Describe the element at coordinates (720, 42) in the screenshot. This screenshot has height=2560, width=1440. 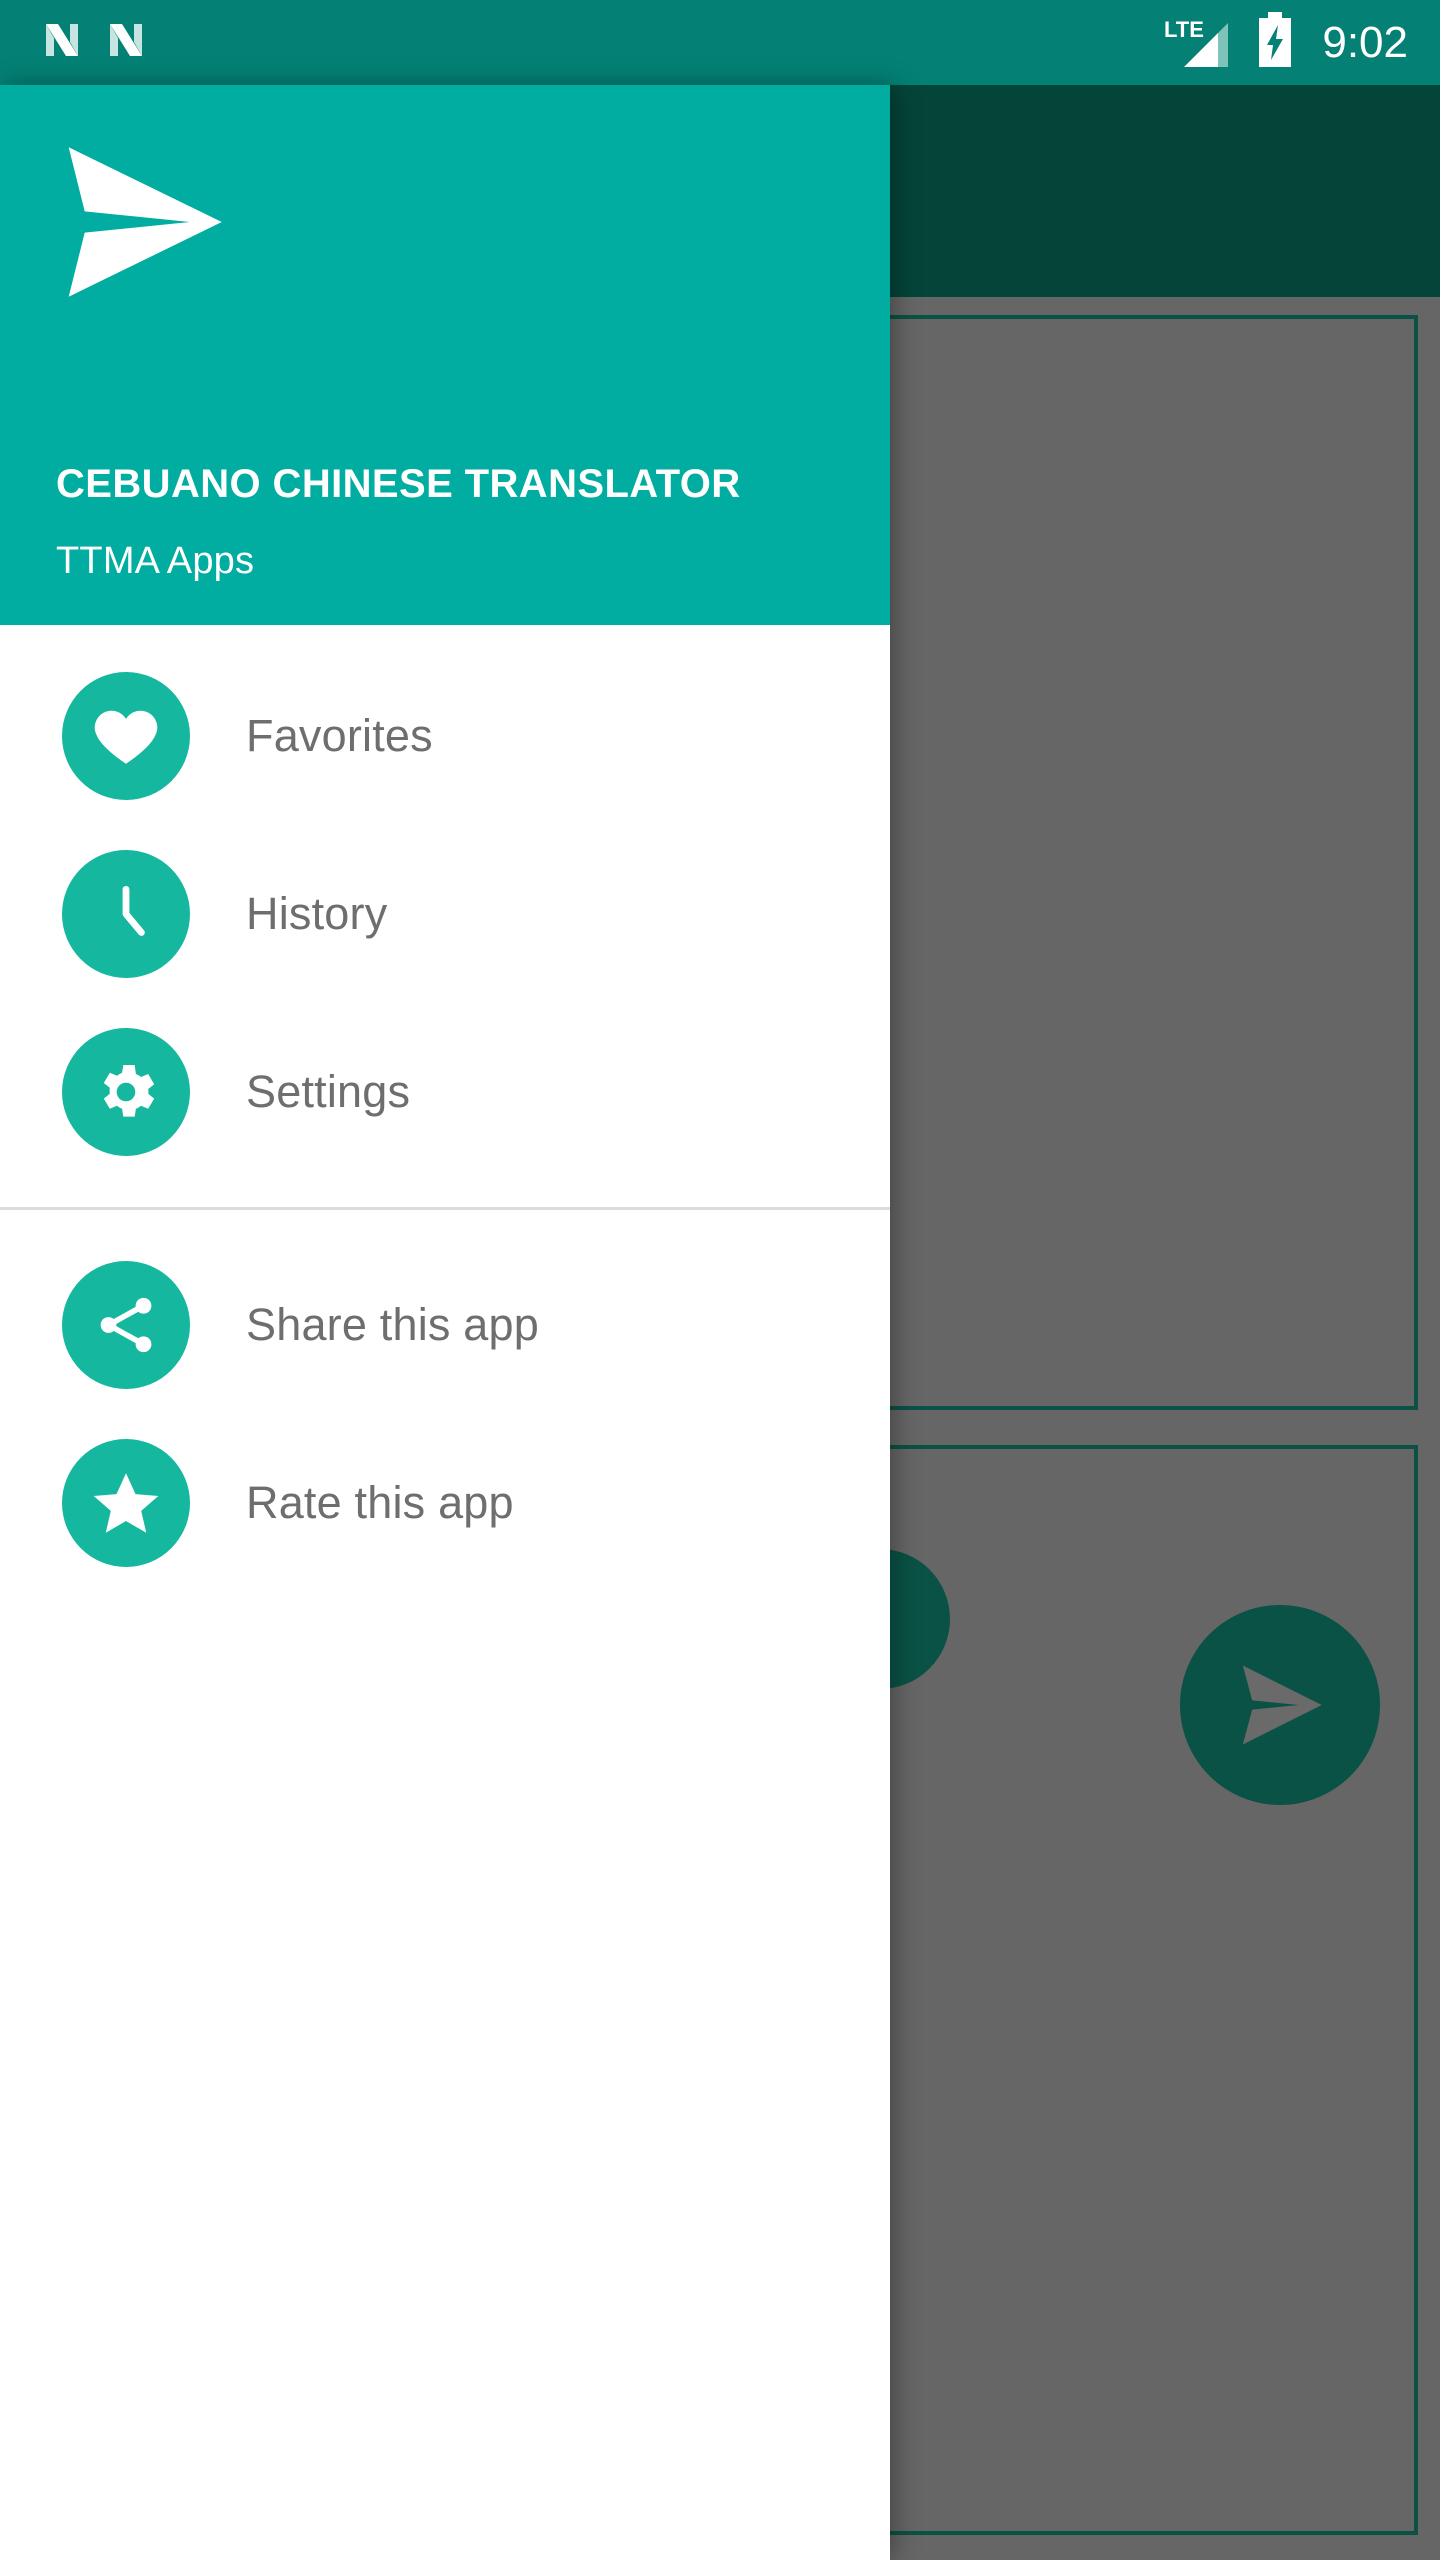
I see `status-bar: LTE 9:02` at that location.